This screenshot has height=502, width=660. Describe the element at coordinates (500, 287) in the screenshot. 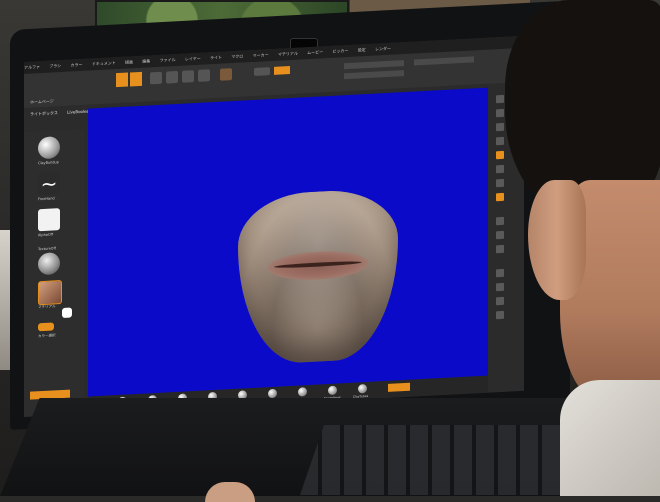

I see `transp-button` at that location.